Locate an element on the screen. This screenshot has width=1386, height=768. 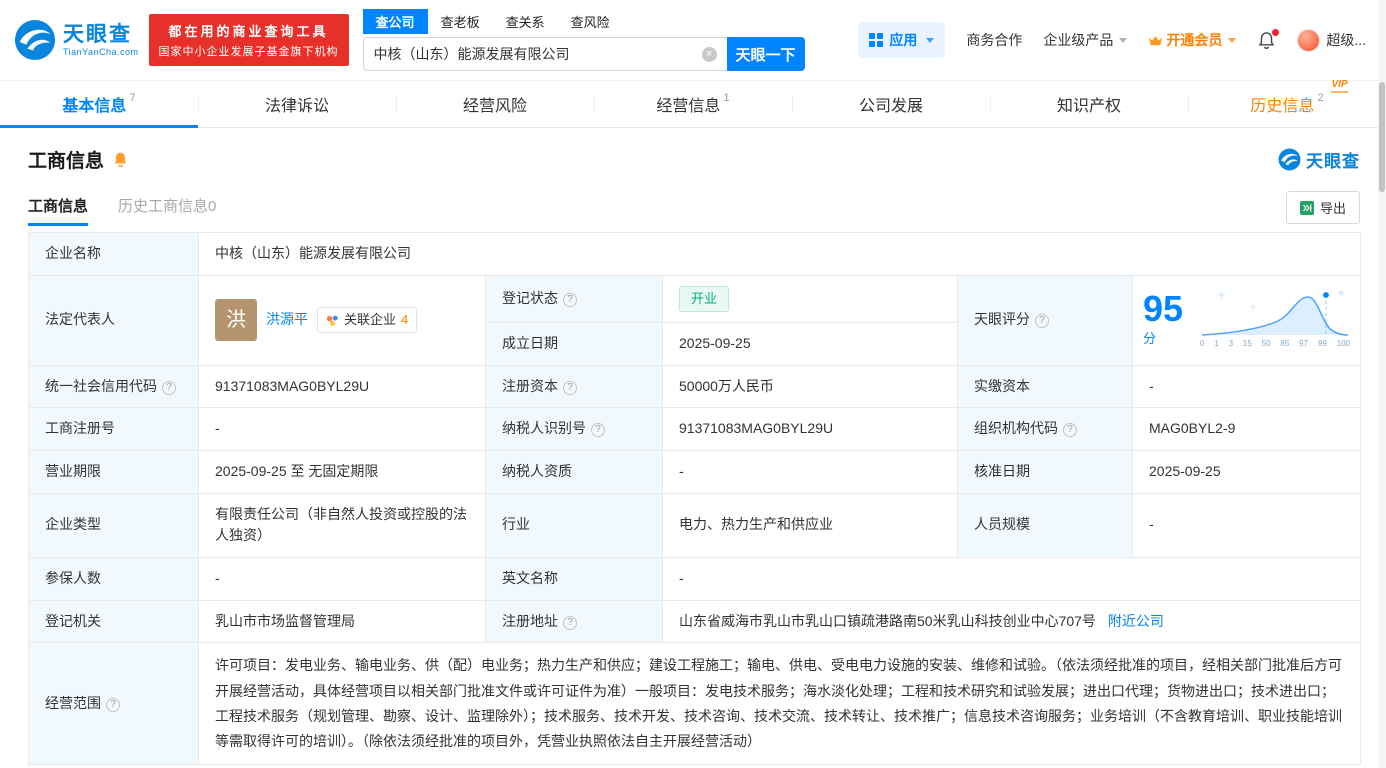
tianyancha-watermark: 天眼查 is located at coordinates (1319, 159).